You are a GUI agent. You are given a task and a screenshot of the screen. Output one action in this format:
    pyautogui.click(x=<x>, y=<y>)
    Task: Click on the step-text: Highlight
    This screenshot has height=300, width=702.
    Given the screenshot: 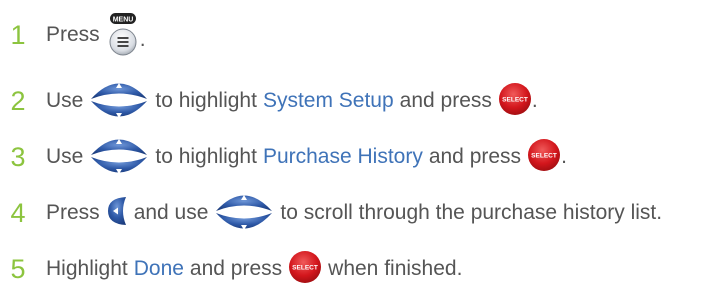 What is the action you would take?
    pyautogui.click(x=87, y=268)
    